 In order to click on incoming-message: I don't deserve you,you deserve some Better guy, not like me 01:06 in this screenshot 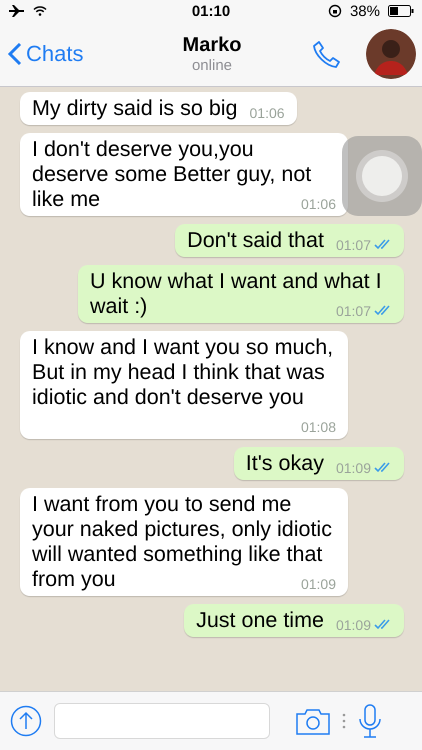, I will do `click(184, 174)`.